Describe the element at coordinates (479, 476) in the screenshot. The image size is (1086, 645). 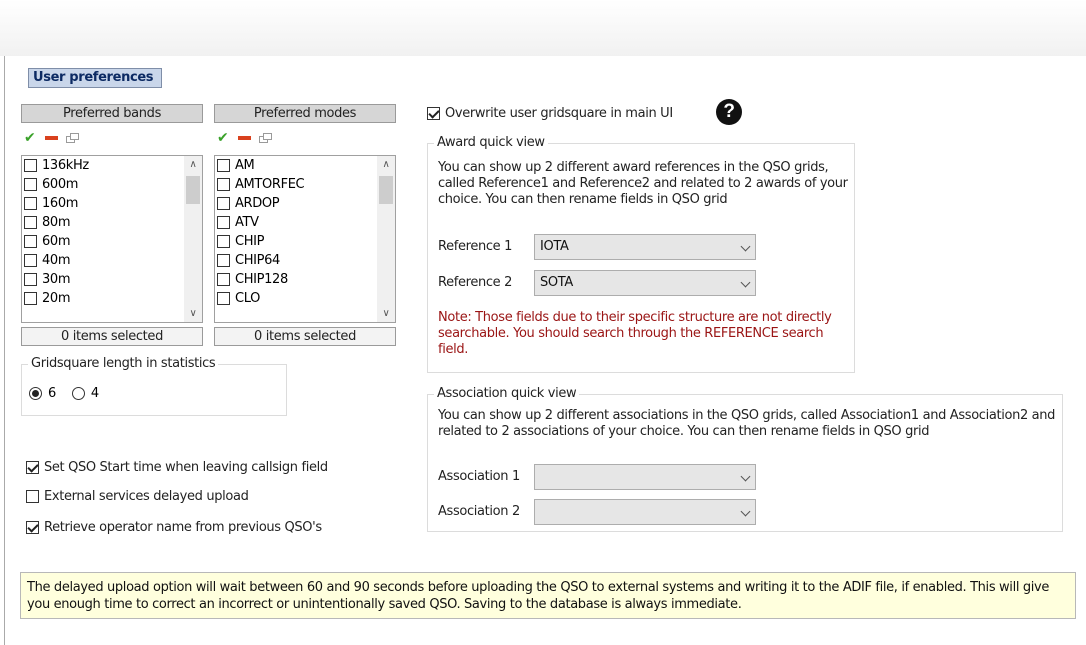
I see `association1-label: Association 1` at that location.